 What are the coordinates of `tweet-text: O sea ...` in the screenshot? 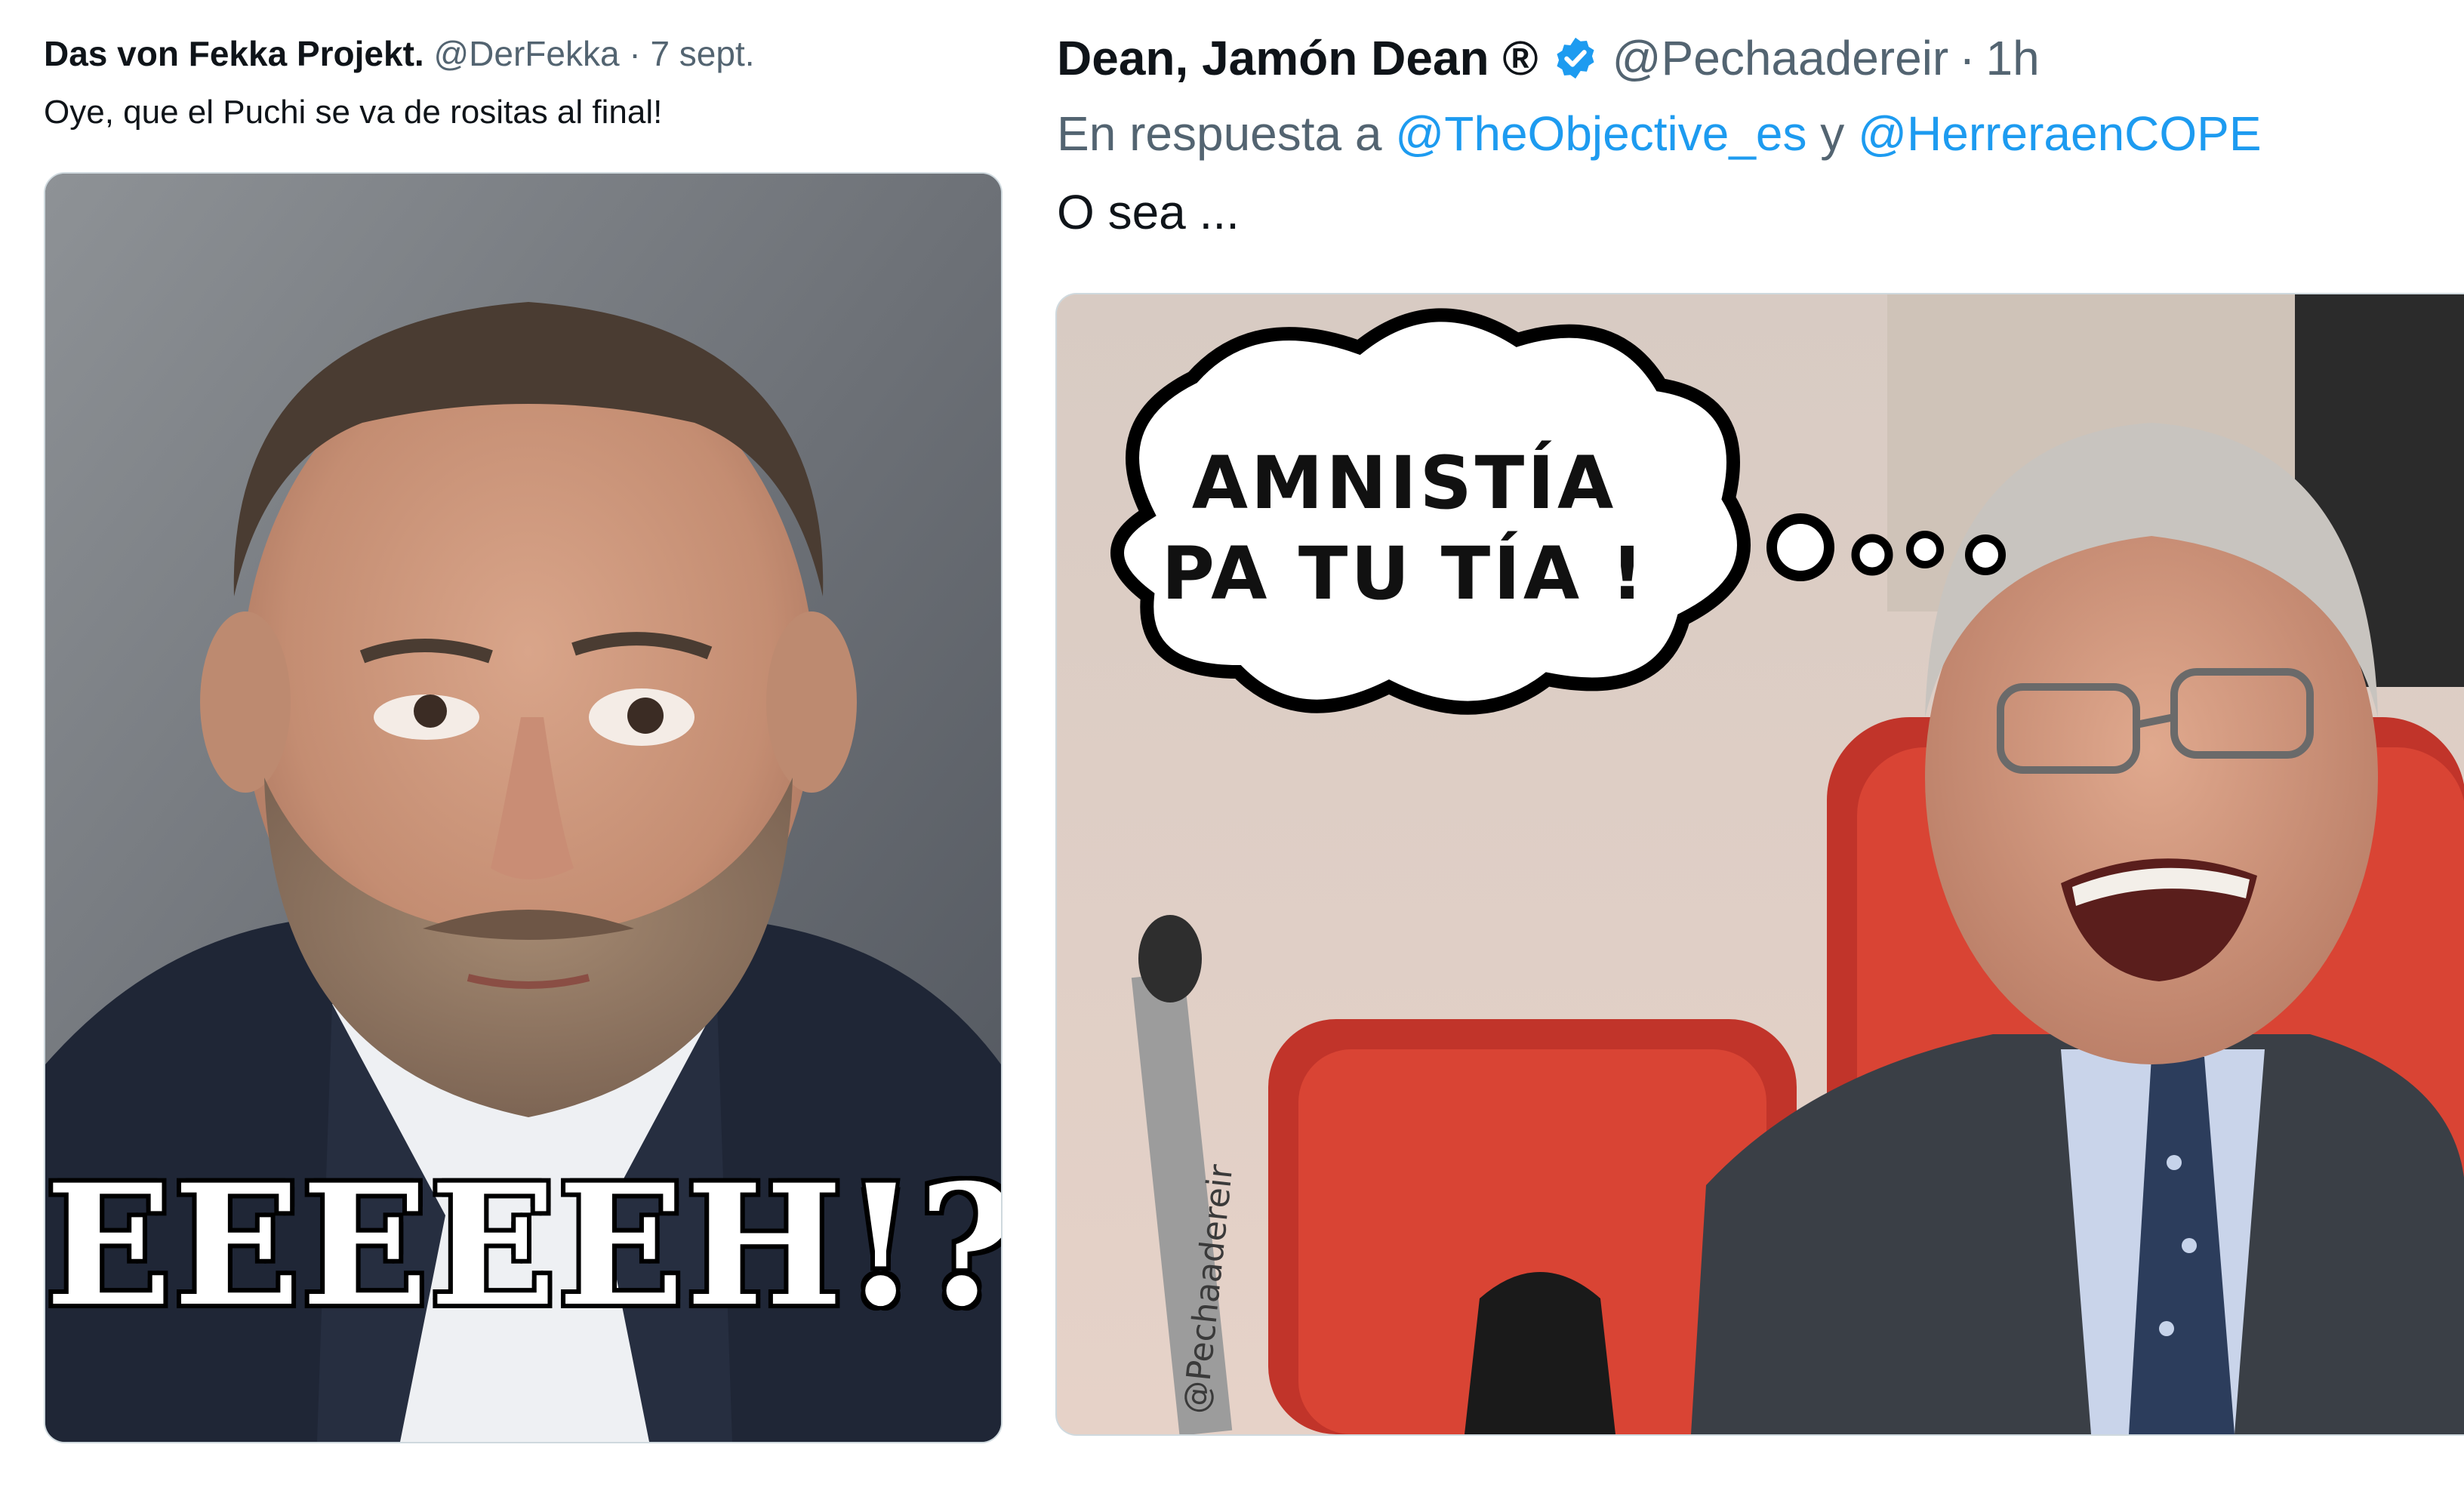 It's located at (1148, 212).